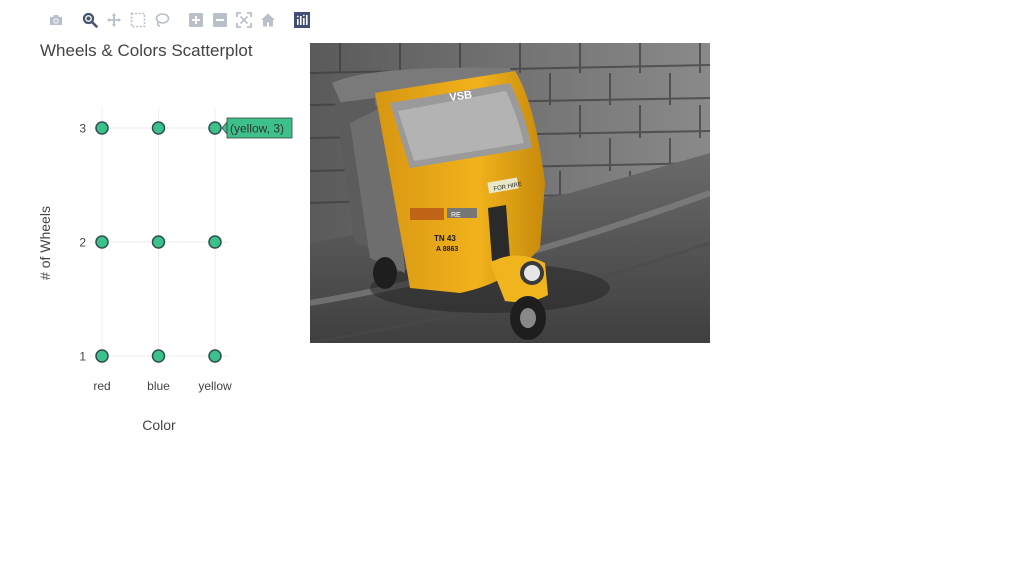  Describe the element at coordinates (82, 129) in the screenshot. I see `y-tick-label: 3` at that location.